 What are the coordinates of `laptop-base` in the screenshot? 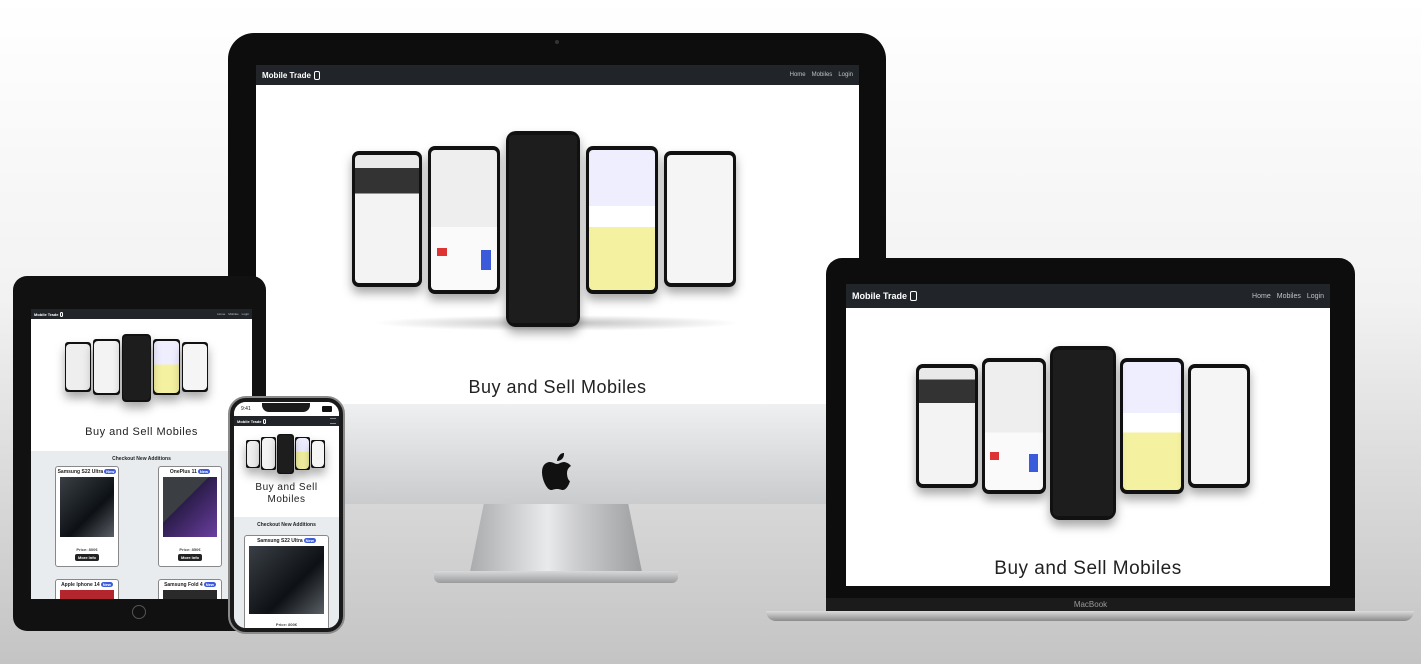 It's located at (1090, 616).